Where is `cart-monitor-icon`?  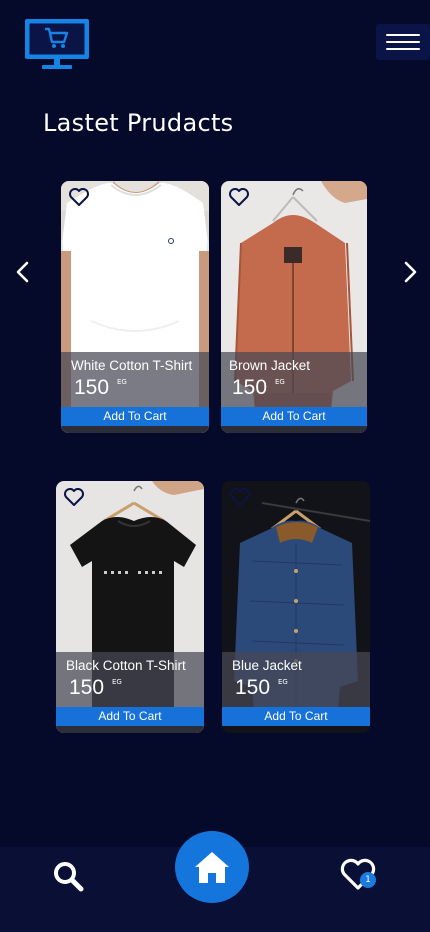
cart-monitor-icon is located at coordinates (57, 44).